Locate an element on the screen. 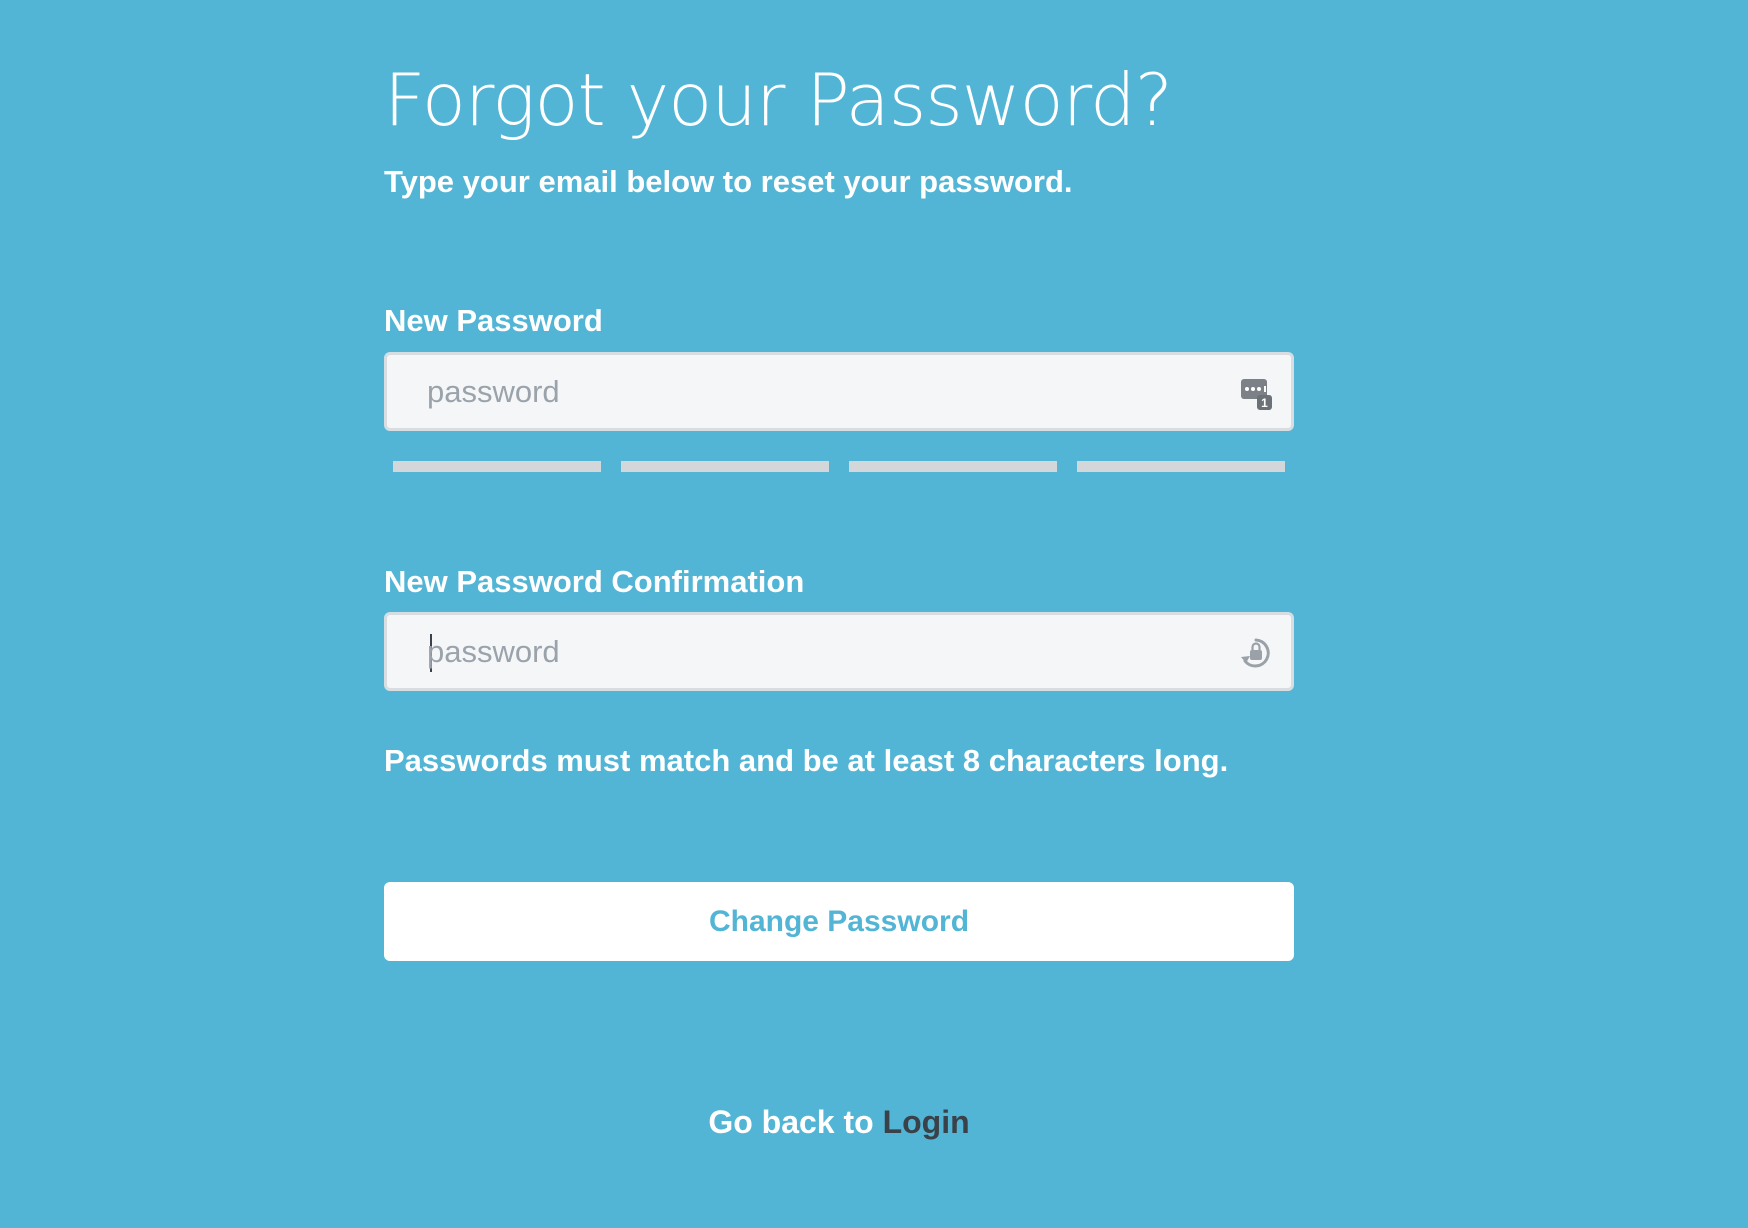 The height and width of the screenshot is (1228, 1748). password-strength-meter is located at coordinates (839, 466).